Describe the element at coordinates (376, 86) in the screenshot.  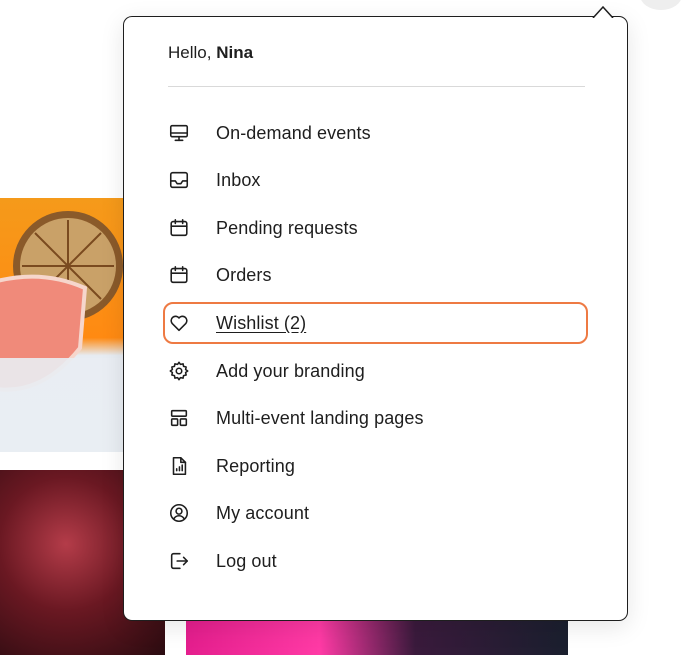
I see `divider` at that location.